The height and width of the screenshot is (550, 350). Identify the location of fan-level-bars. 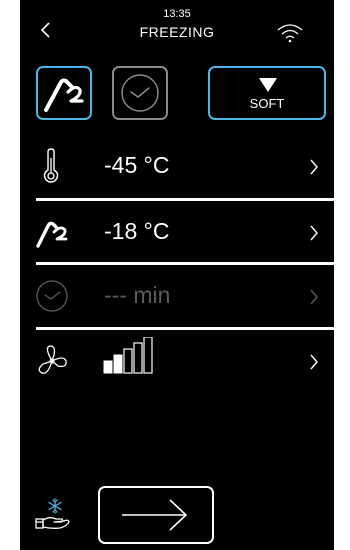
(128, 355).